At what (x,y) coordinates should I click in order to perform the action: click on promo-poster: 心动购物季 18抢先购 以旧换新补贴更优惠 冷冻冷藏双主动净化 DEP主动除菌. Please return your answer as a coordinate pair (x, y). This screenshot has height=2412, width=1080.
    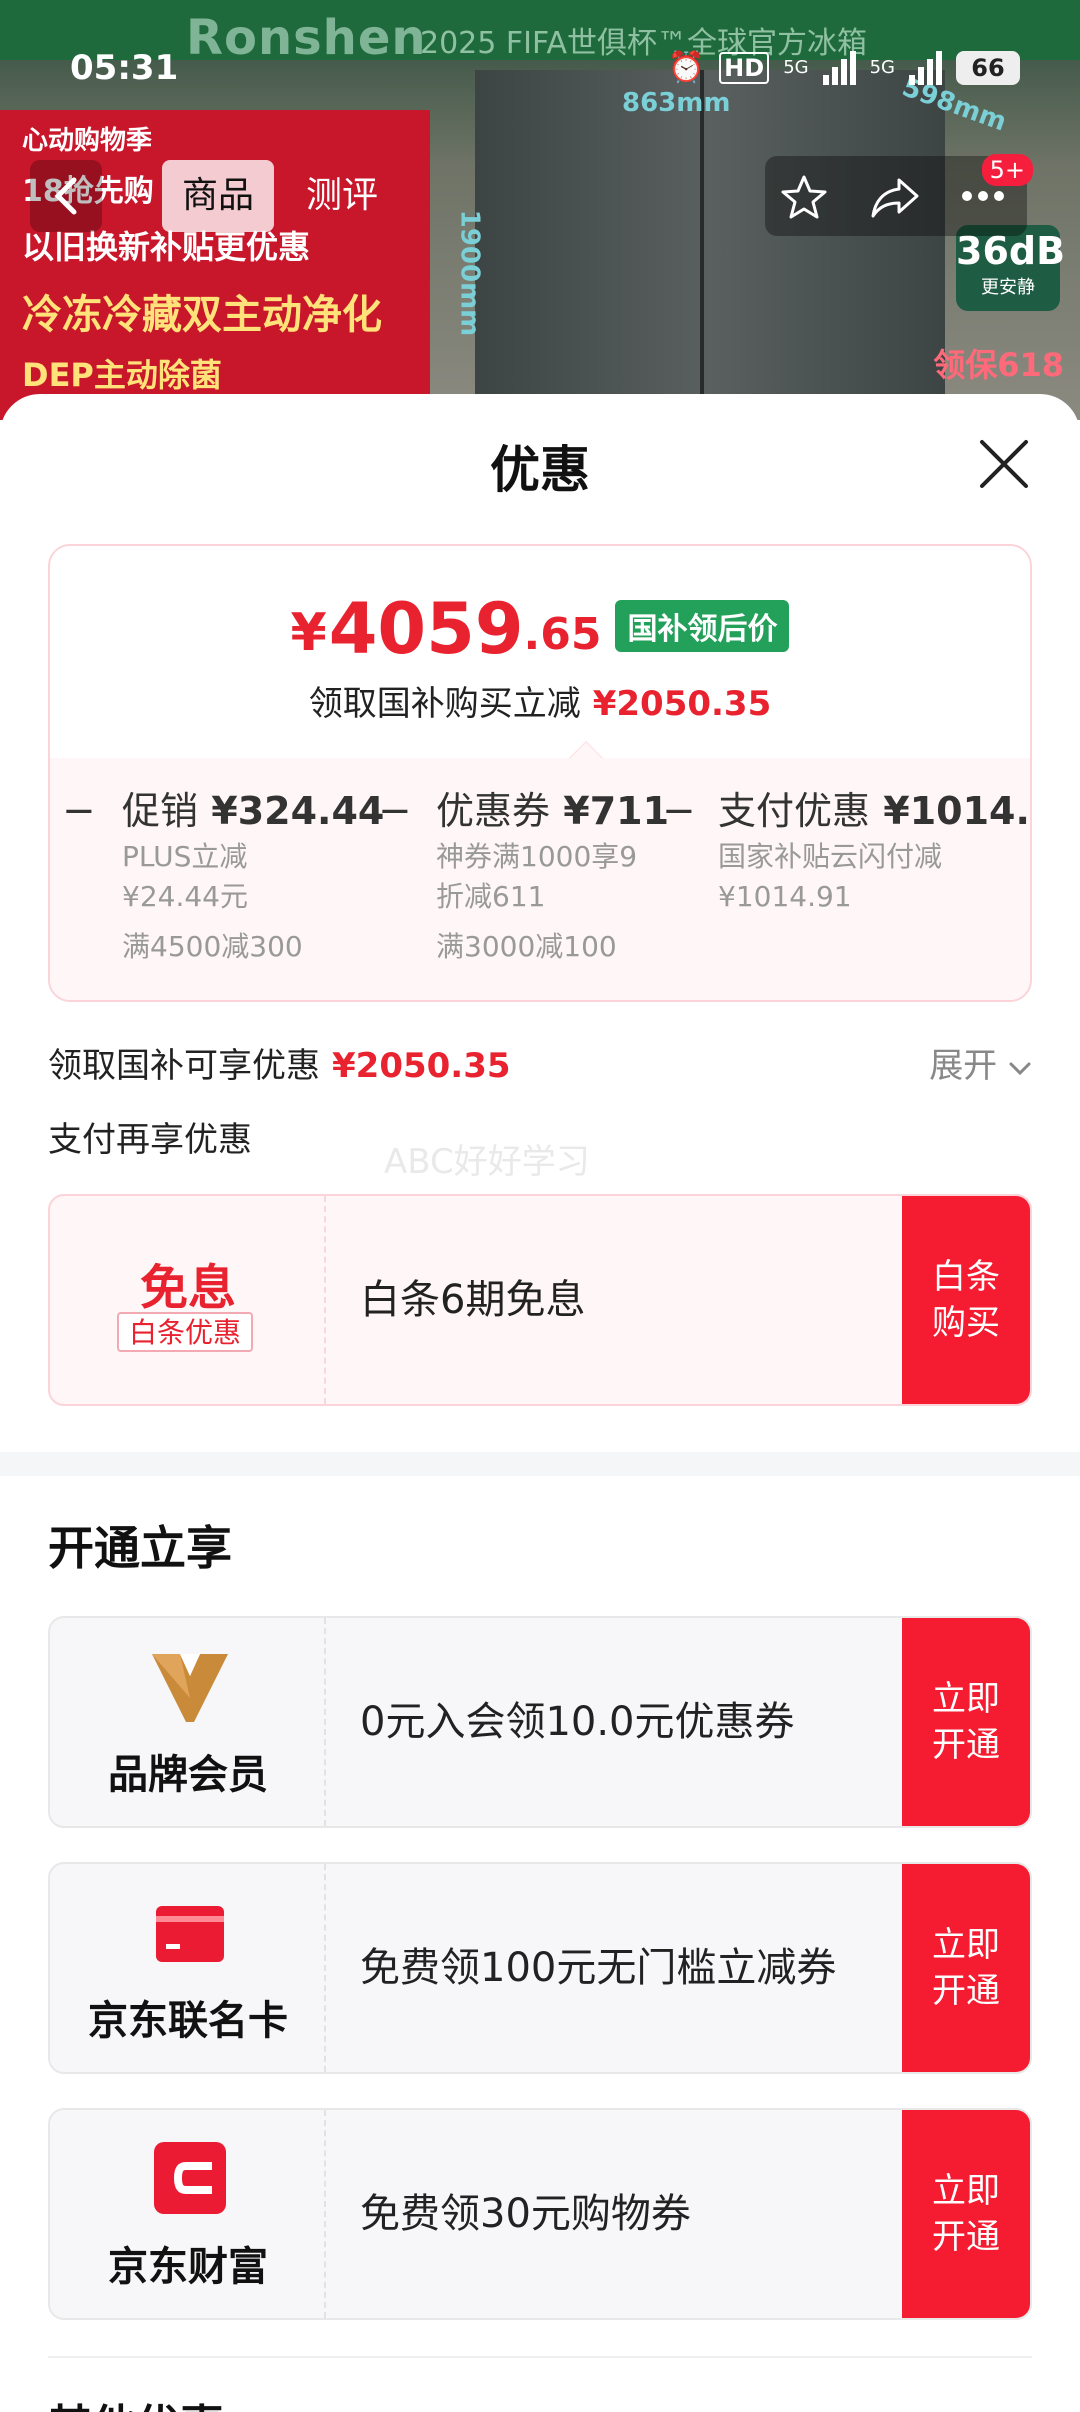
    Looking at the image, I should click on (215, 265).